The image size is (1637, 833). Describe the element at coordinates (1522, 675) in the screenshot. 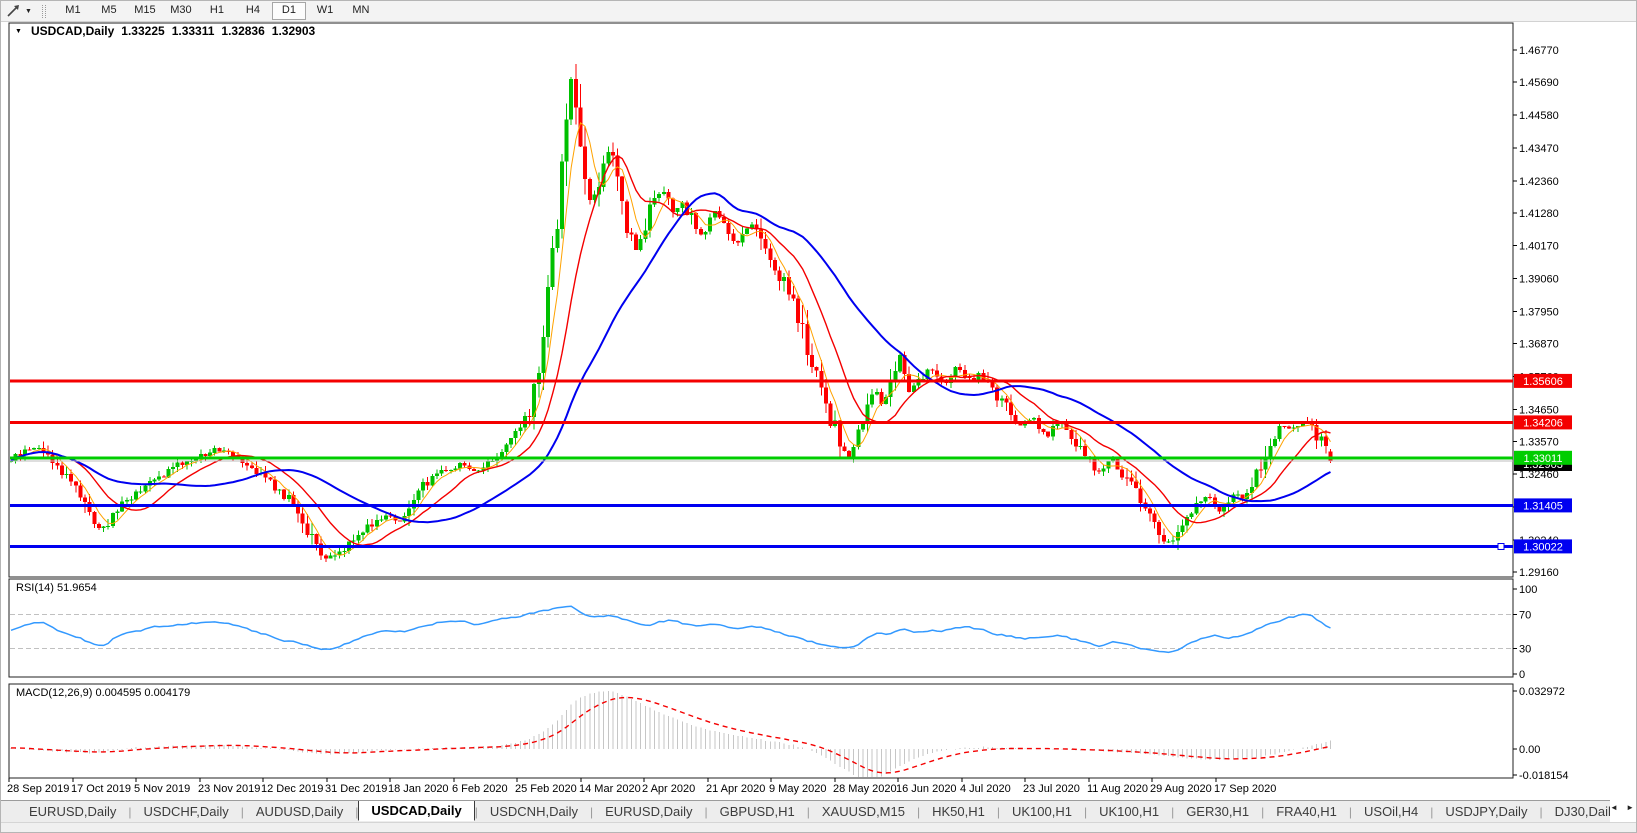

I see `svg-text: 0` at that location.